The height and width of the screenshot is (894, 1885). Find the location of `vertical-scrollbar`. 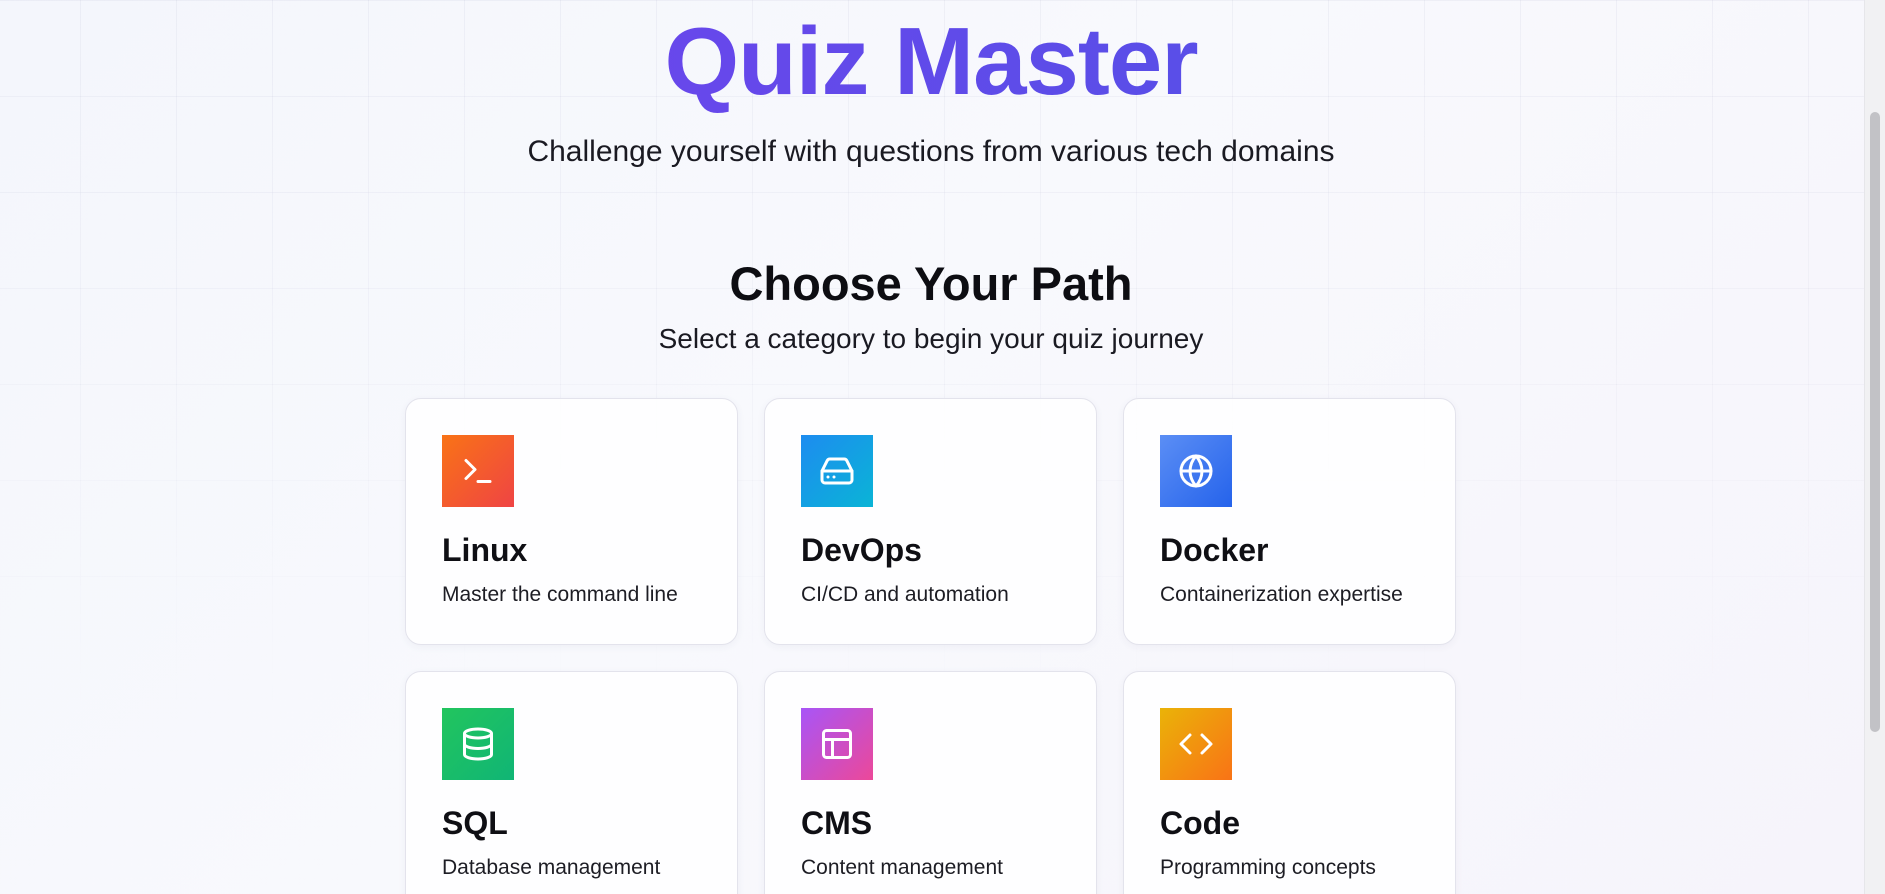

vertical-scrollbar is located at coordinates (1874, 447).